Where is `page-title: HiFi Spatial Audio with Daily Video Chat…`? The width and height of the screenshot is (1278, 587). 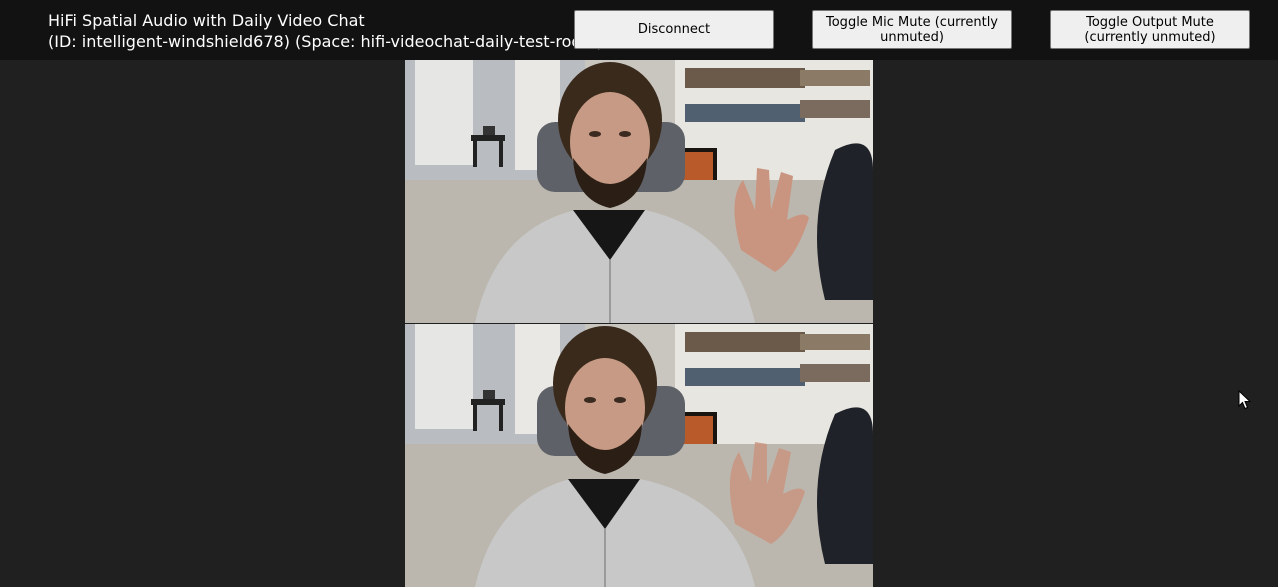 page-title: HiFi Spatial Audio with Daily Video Chat… is located at coordinates (325, 31).